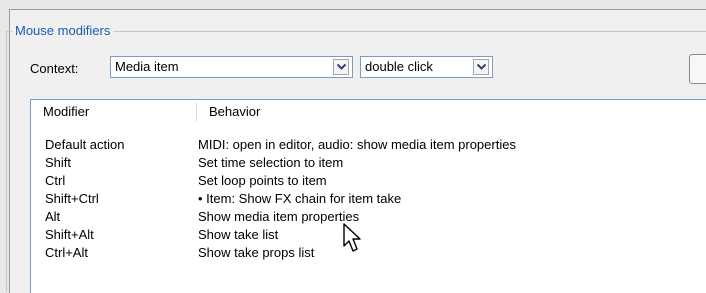  What do you see at coordinates (55, 180) in the screenshot?
I see `row-modifier: Ctrl` at bounding box center [55, 180].